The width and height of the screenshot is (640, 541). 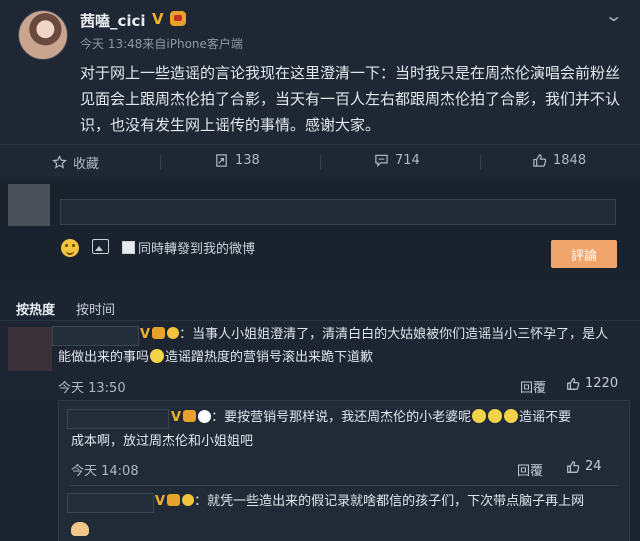 What do you see at coordinates (221, 160) in the screenshot?
I see `repost-icon` at bounding box center [221, 160].